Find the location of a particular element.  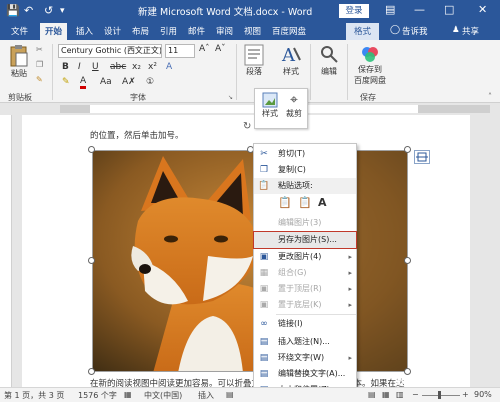

styles-icon: A is located at coordinates (291, 55).